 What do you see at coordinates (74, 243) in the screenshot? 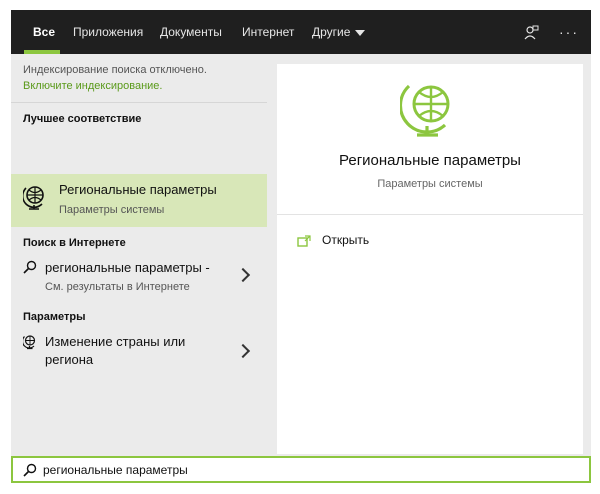
I see `web-search-heading: Поиск в Интернете` at bounding box center [74, 243].